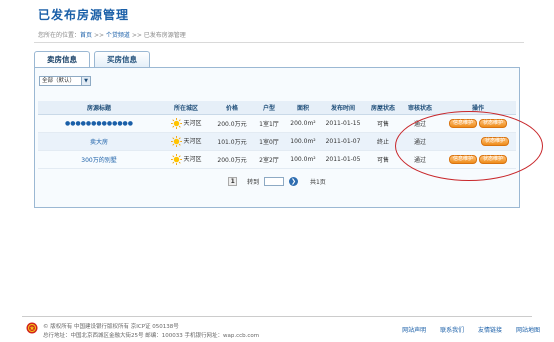  What do you see at coordinates (186, 108) in the screenshot?
I see `column-header: 所在城区` at bounding box center [186, 108].